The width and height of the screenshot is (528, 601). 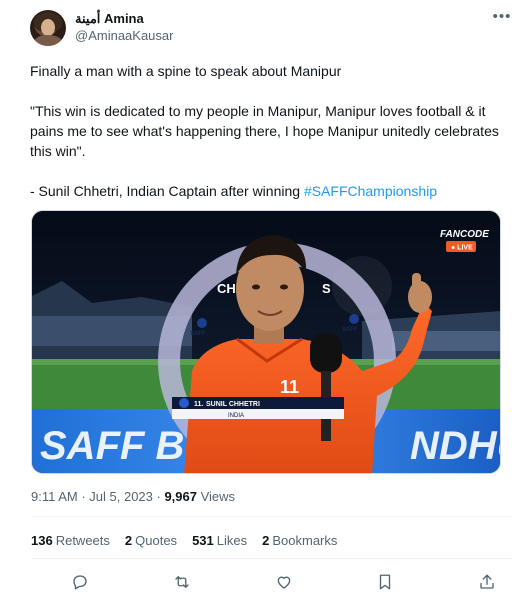 I want to click on backdrop-text-left: SAFF B, so click(x=112, y=446).